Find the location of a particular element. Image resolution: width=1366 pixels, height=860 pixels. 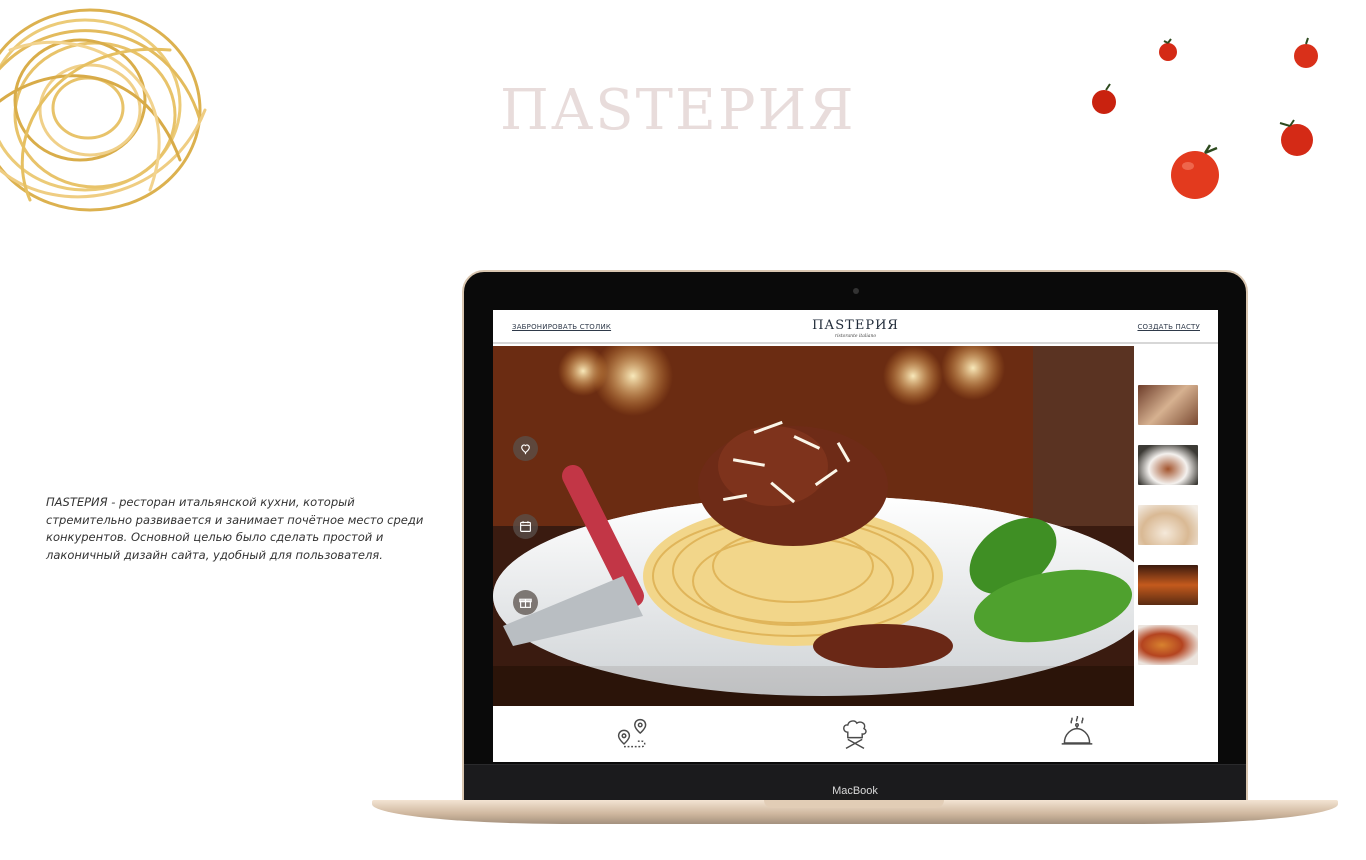

laptop-brand-label: MacBook is located at coordinates (855, 791).